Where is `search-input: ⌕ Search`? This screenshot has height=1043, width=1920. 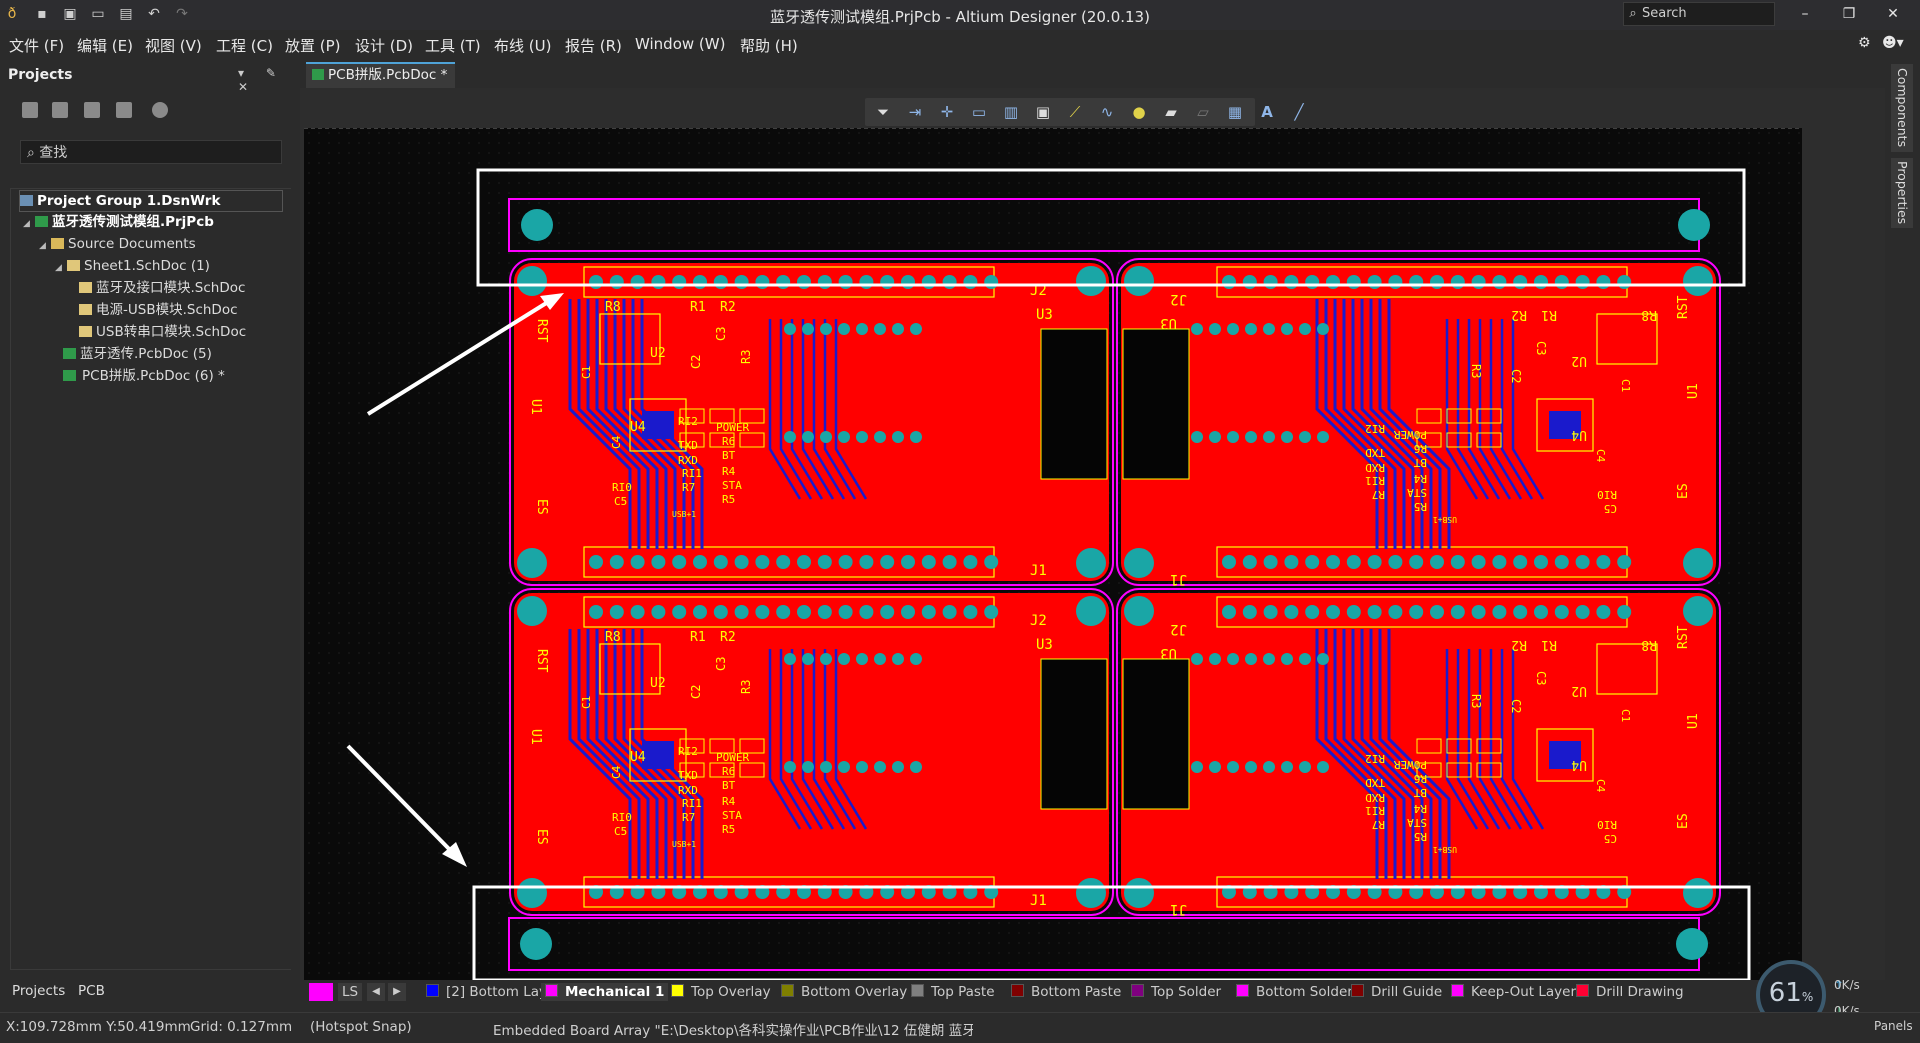 search-input: ⌕ Search is located at coordinates (1699, 14).